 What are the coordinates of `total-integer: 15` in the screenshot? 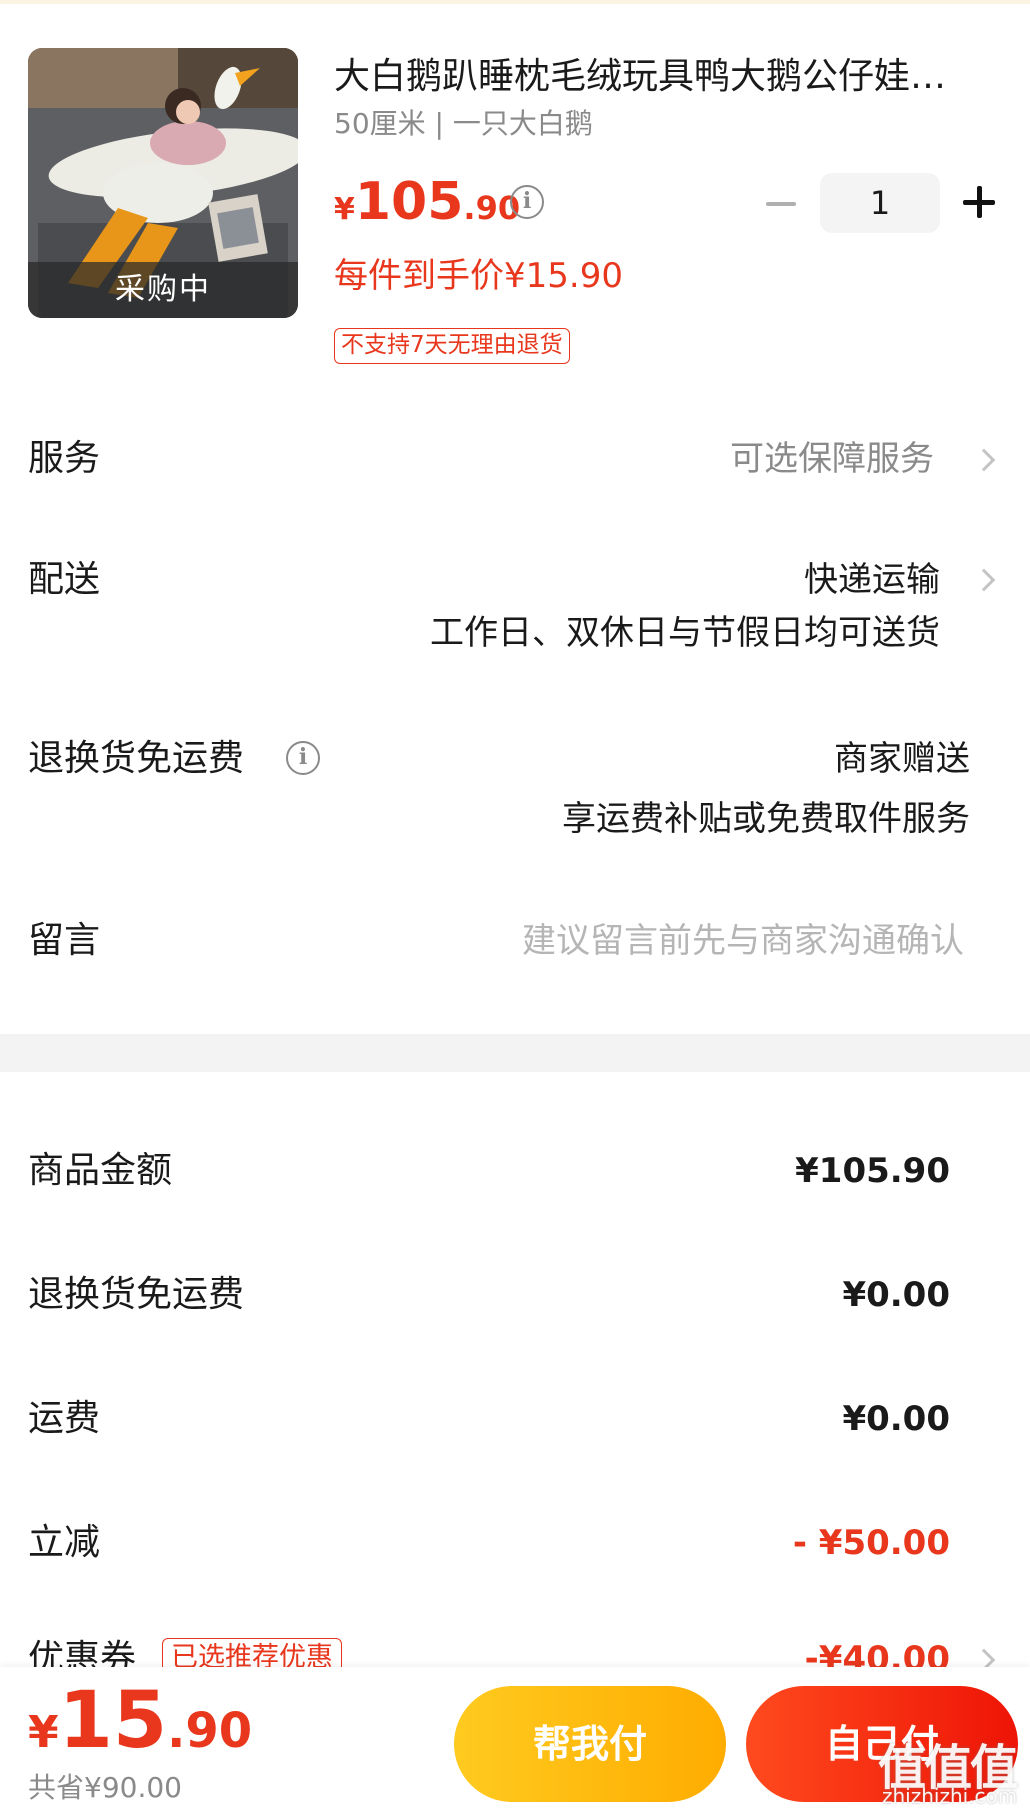 It's located at (113, 1721).